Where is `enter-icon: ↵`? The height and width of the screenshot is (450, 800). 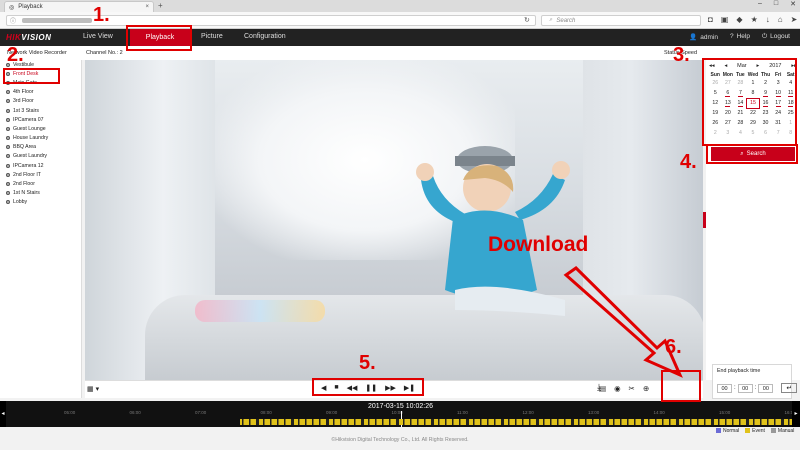 enter-icon: ↵ is located at coordinates (789, 388).